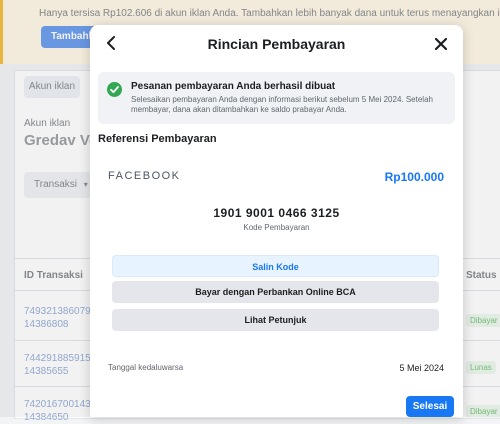 The width and height of the screenshot is (500, 424). I want to click on close-icon, so click(441, 44).